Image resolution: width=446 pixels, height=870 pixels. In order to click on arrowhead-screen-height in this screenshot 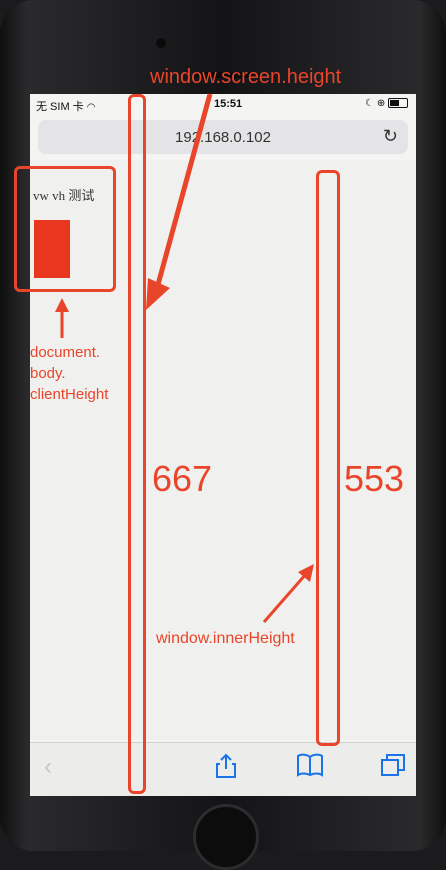, I will do `click(158, 294)`.